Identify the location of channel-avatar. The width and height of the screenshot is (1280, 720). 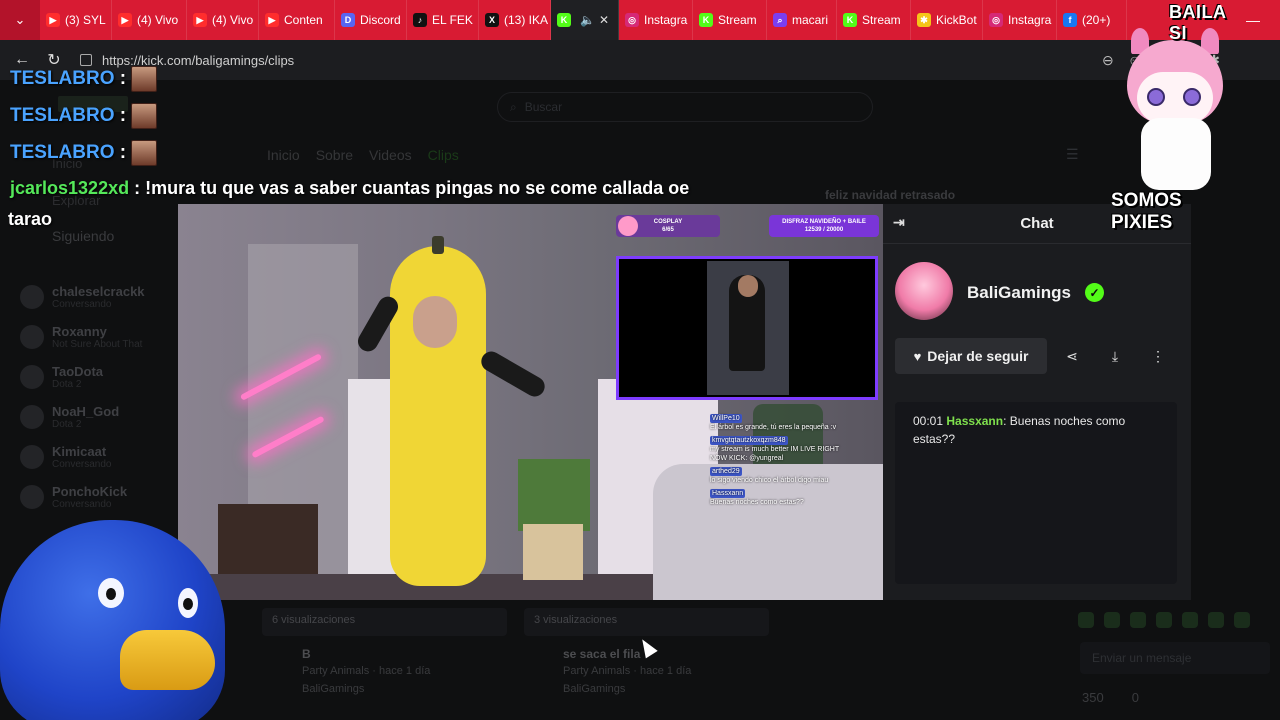
(924, 291).